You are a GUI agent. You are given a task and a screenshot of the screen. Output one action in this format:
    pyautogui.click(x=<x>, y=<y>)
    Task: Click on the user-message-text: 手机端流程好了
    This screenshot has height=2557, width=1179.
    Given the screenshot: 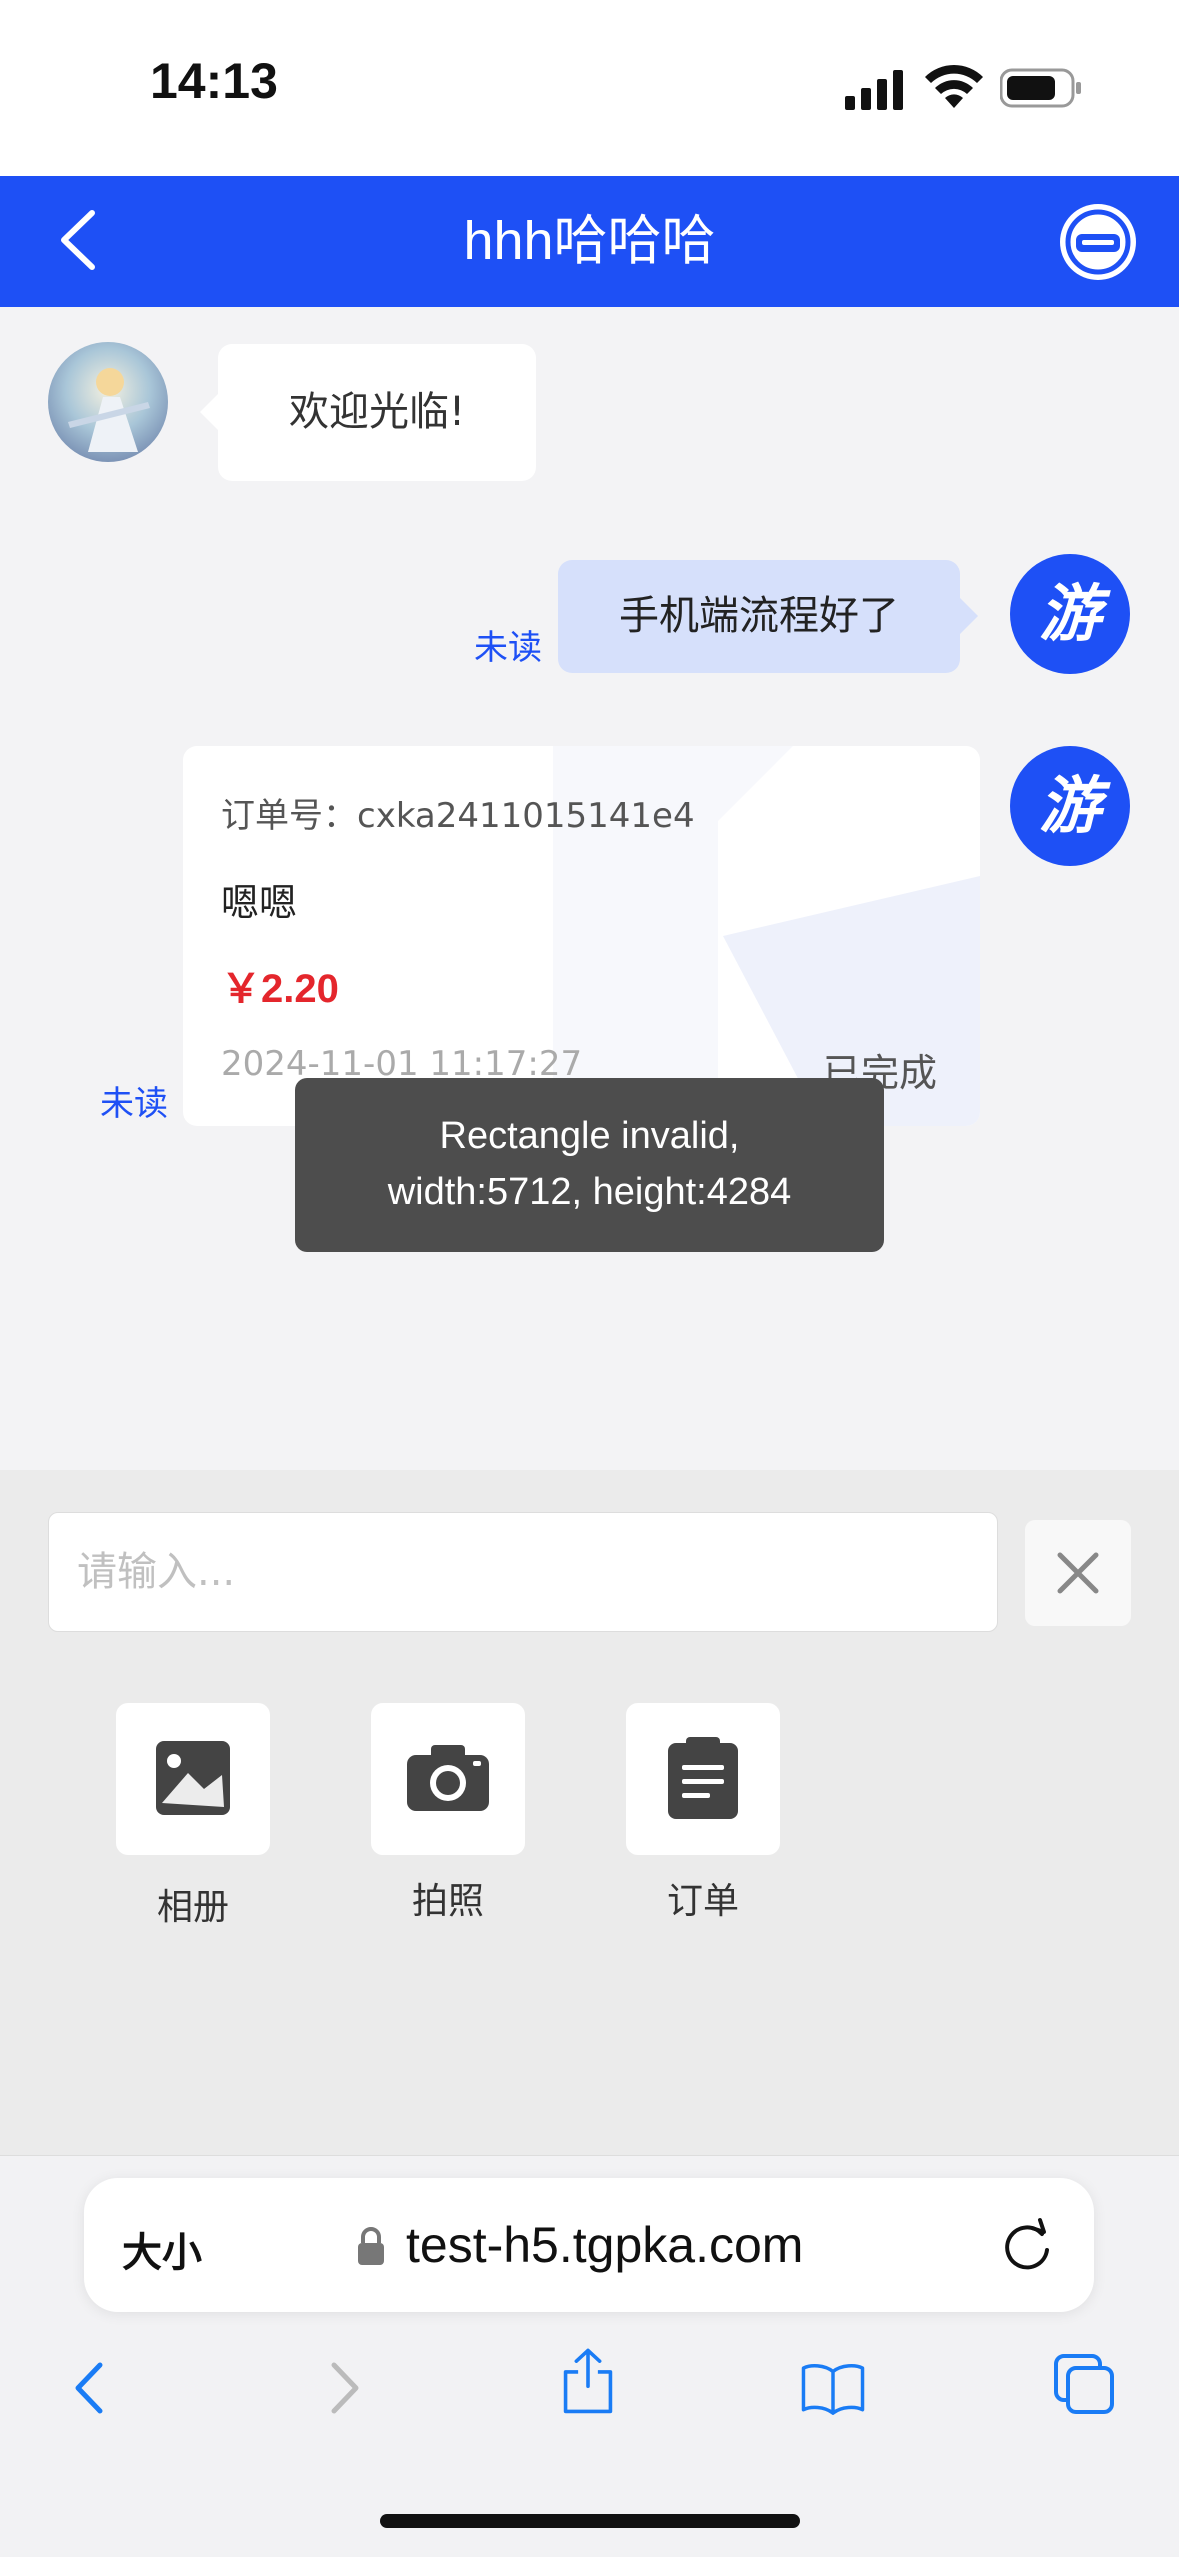 What is the action you would take?
    pyautogui.click(x=759, y=616)
    